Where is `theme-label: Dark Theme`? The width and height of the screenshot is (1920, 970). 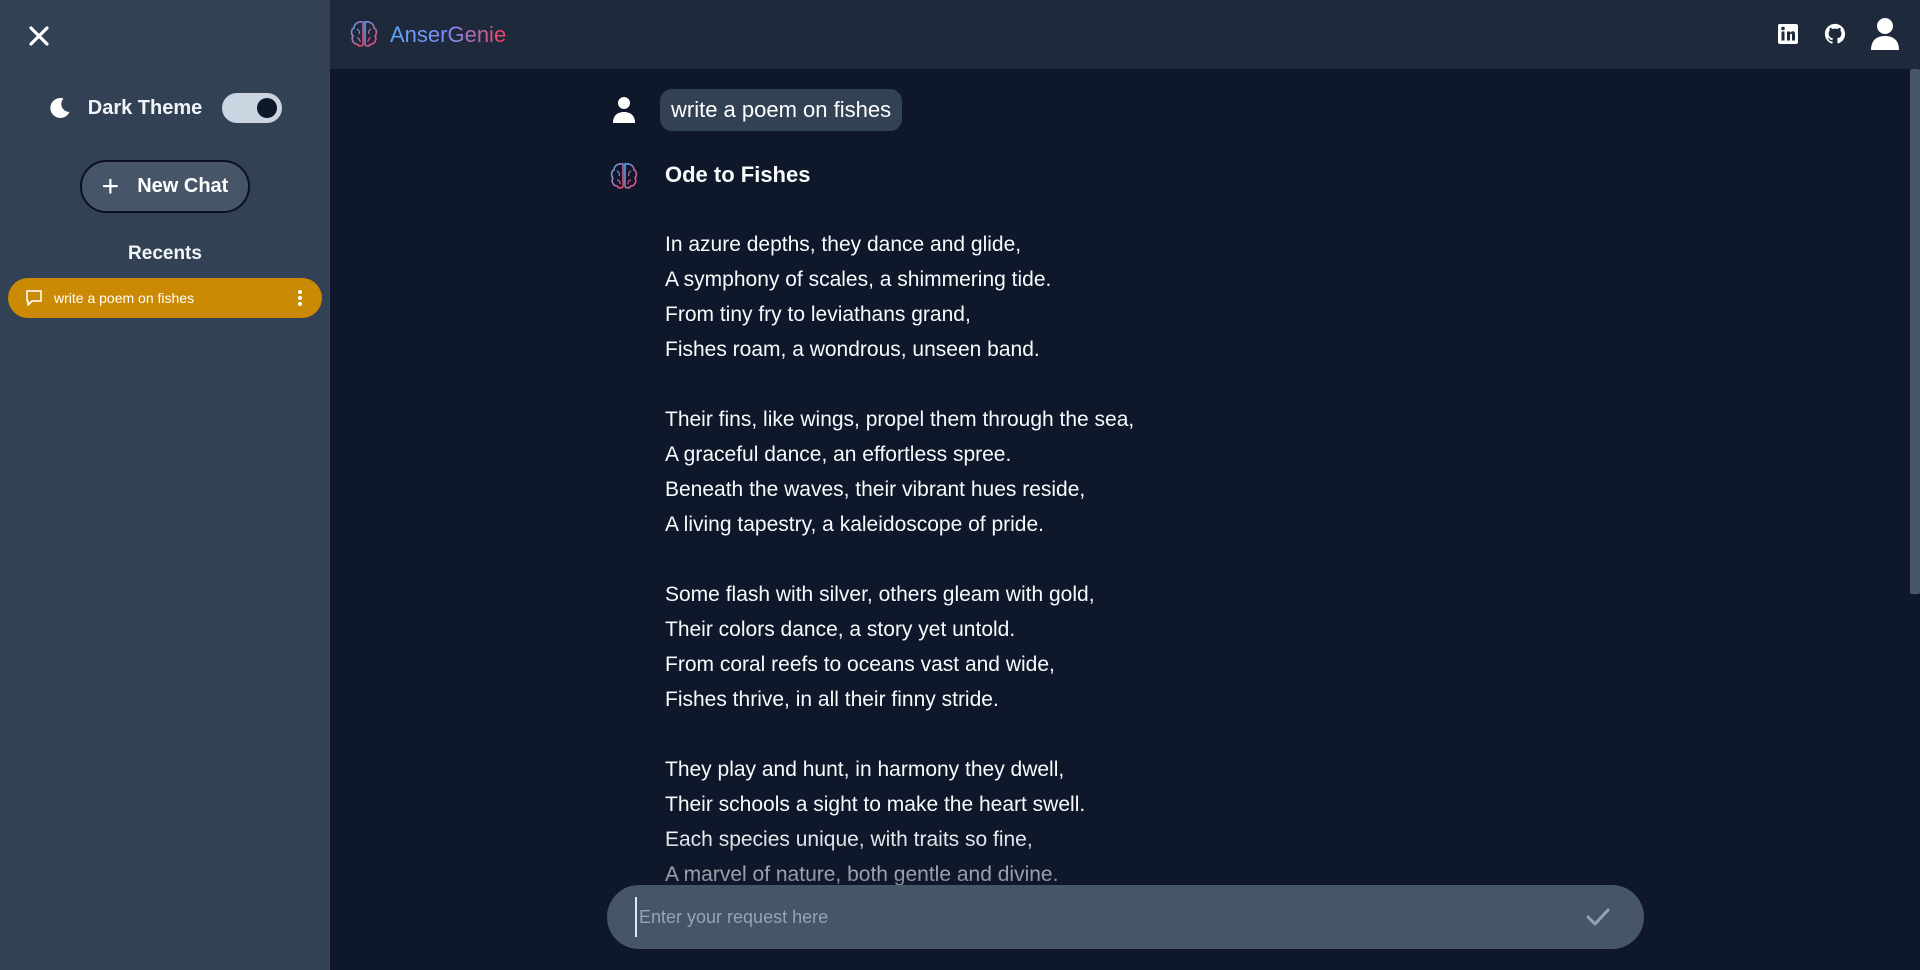
theme-label: Dark Theme is located at coordinates (145, 107).